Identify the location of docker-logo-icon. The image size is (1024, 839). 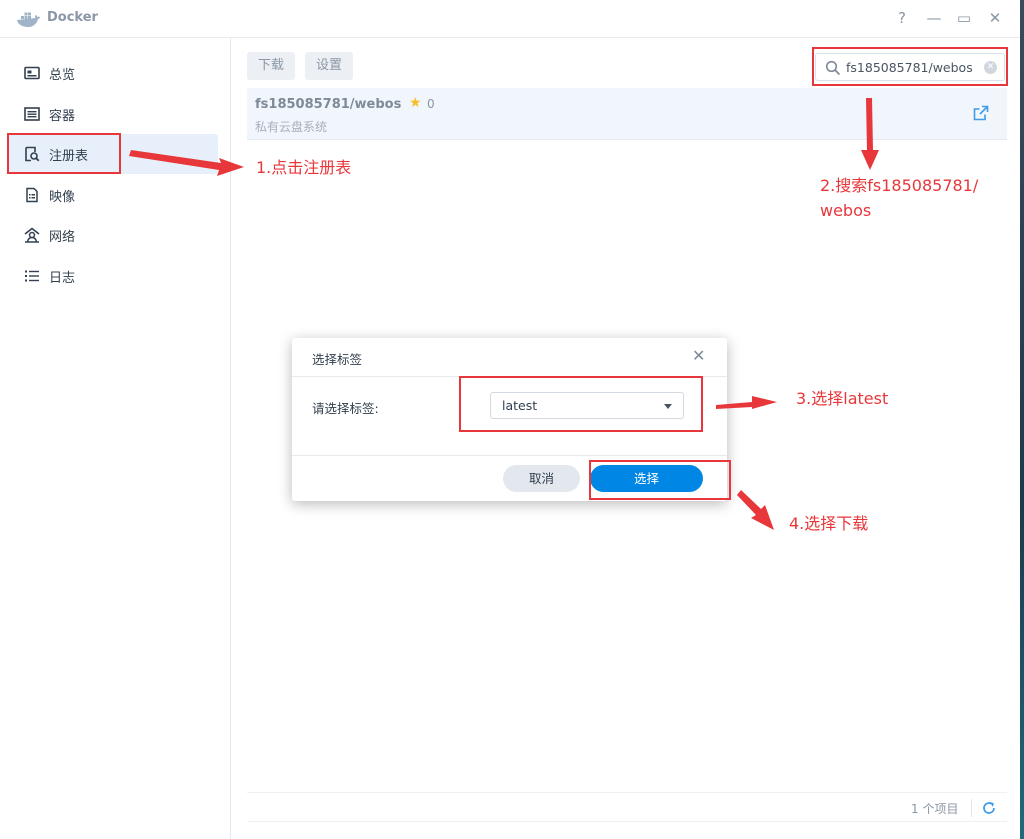
(28, 19).